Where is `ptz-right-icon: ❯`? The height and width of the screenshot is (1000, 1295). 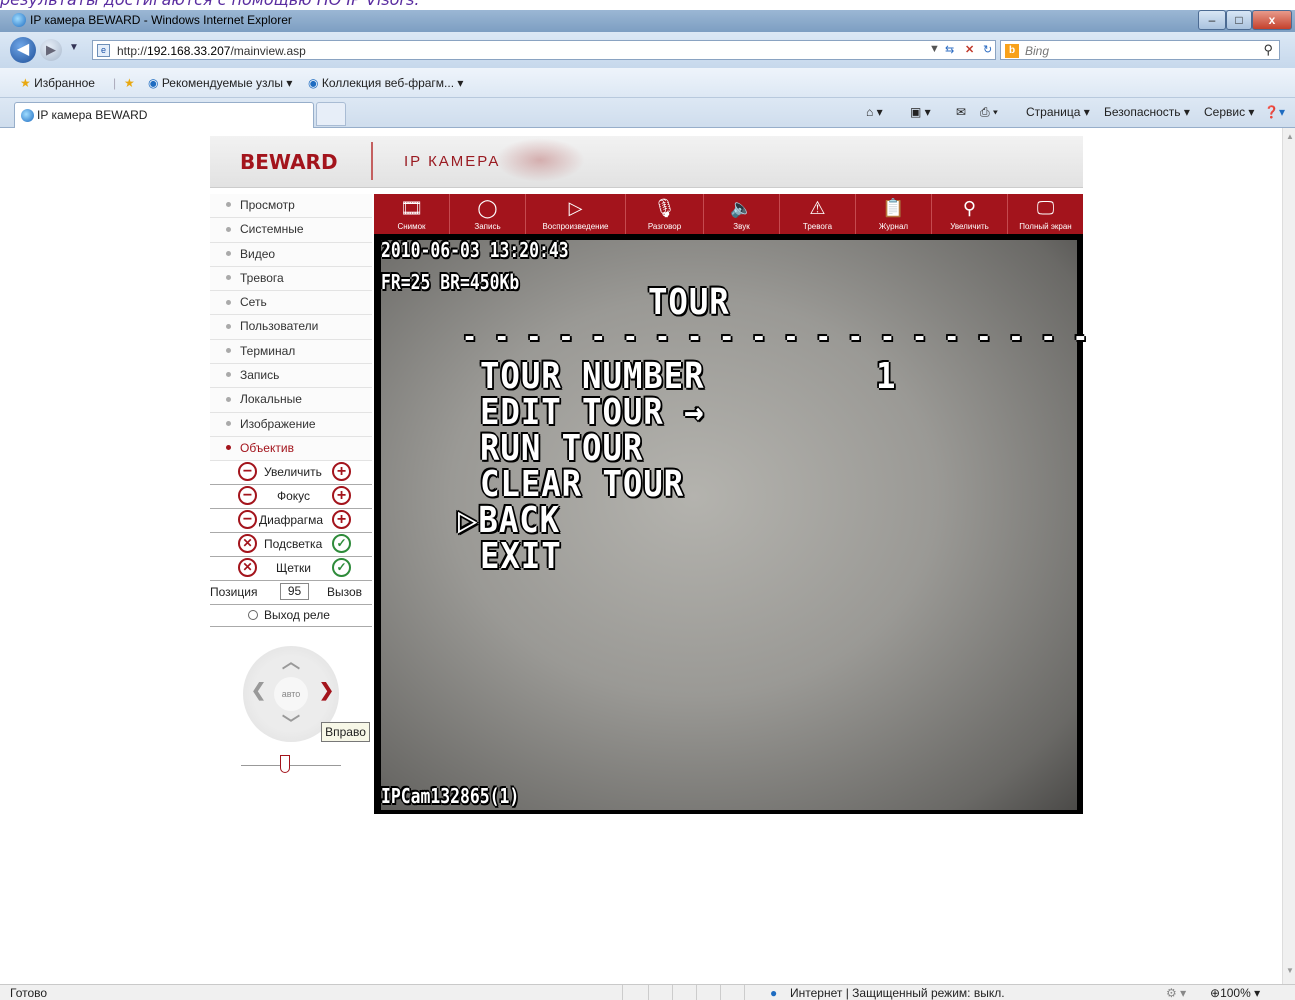
ptz-right-icon: ❯ is located at coordinates (326, 690).